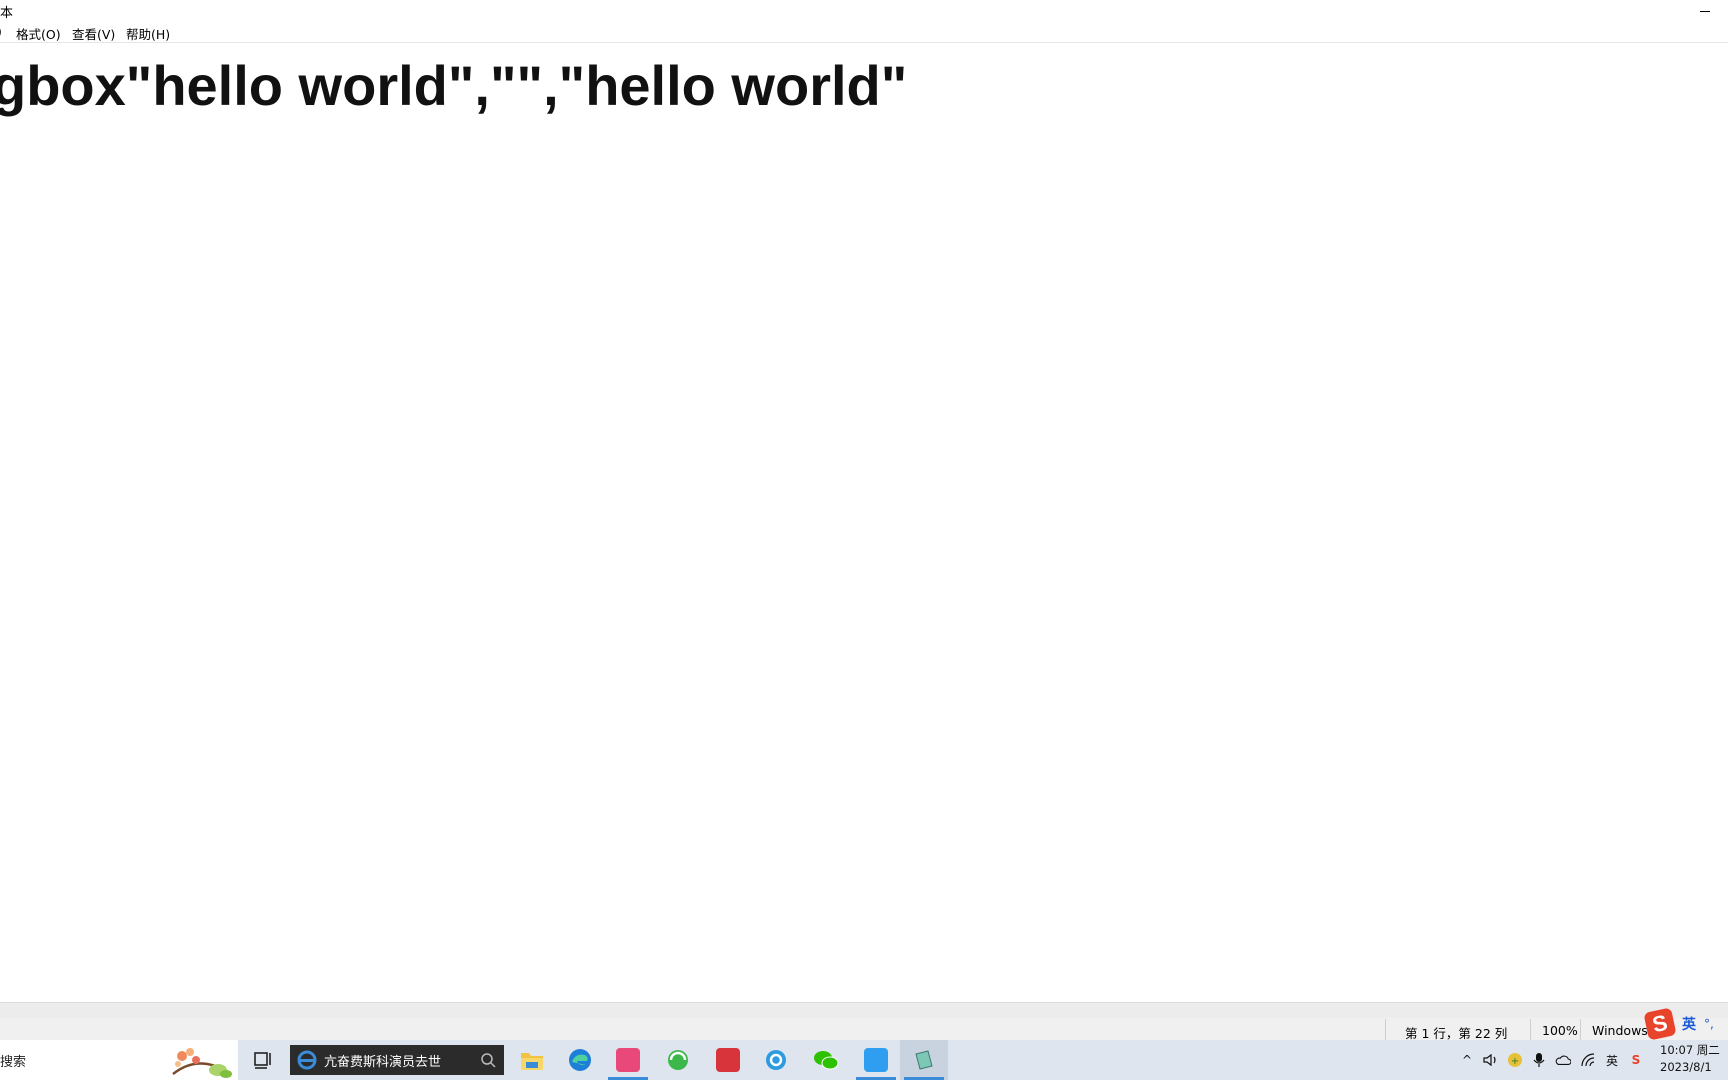 The width and height of the screenshot is (1728, 1080). Describe the element at coordinates (864, 32) in the screenshot. I see `menu-bar: ) 格式(O) 查看(V) 帮助(H)` at that location.